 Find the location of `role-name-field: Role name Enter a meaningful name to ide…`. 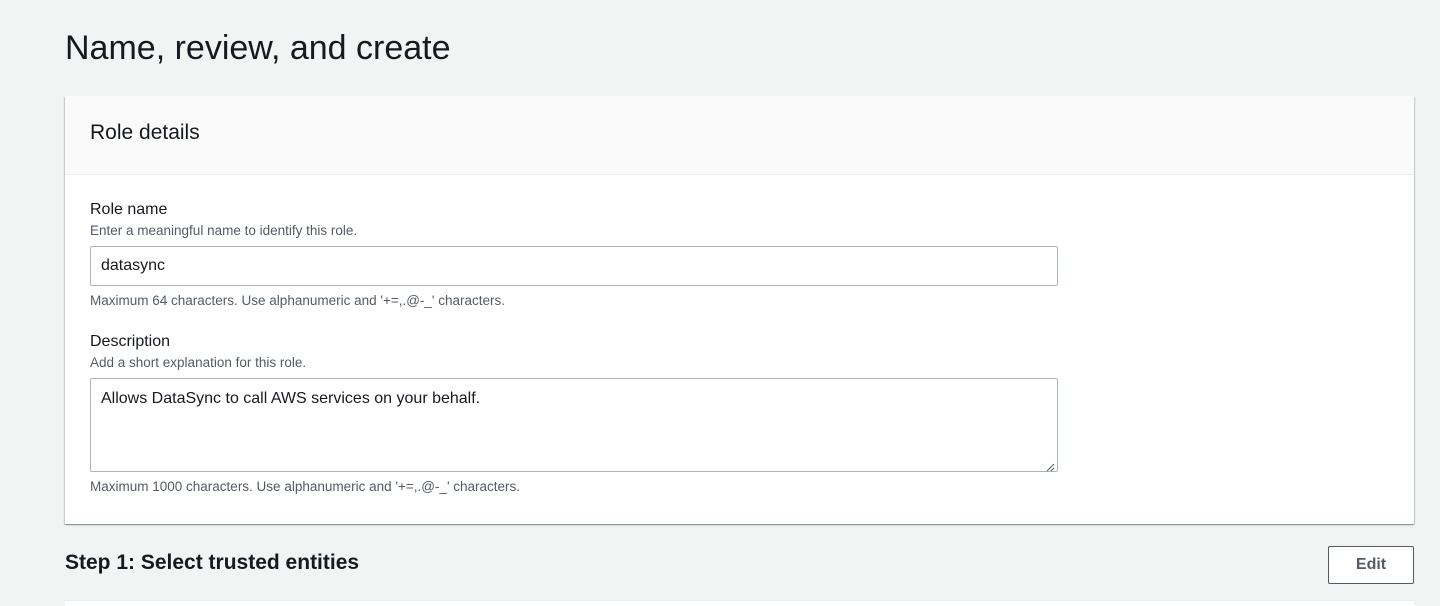

role-name-field: Role name Enter a meaningful name to ide… is located at coordinates (574, 255).